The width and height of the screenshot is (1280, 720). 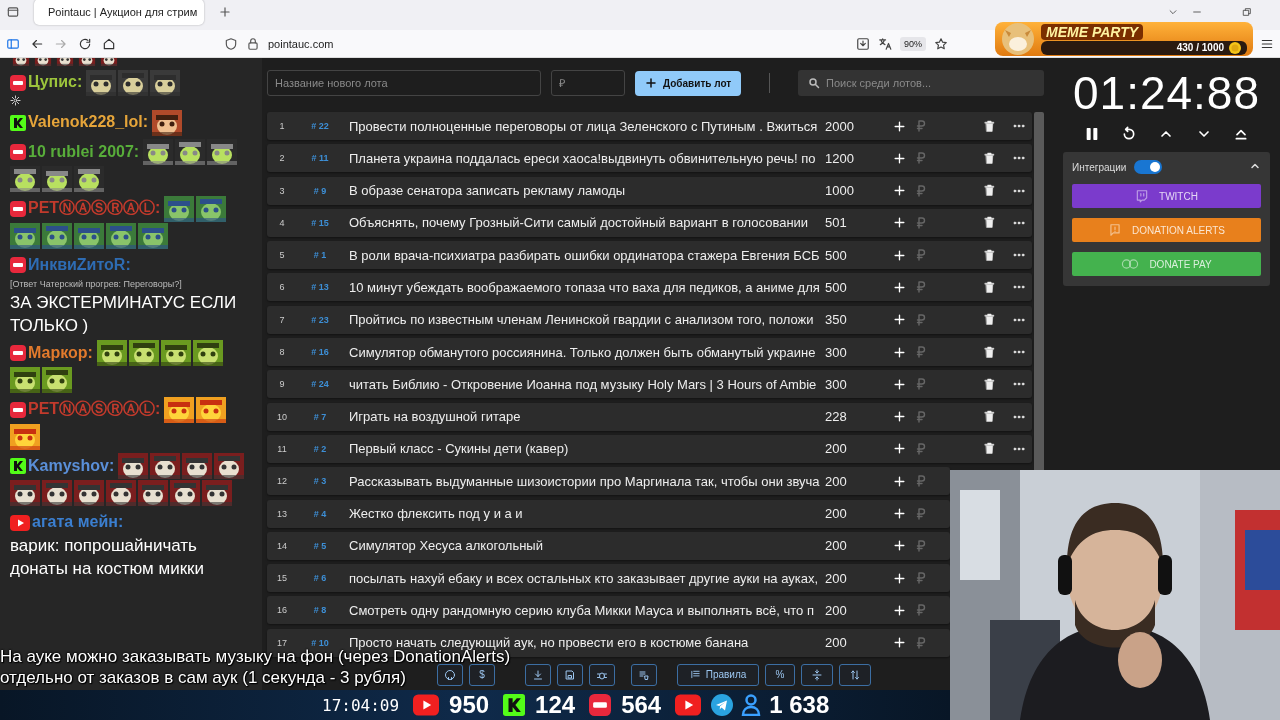 I want to click on lot-row: 16 # 8 Смотреть одну рандомную серию клуба Микки Мауса и выполнять всё, что п 200, so click(x=608, y=610).